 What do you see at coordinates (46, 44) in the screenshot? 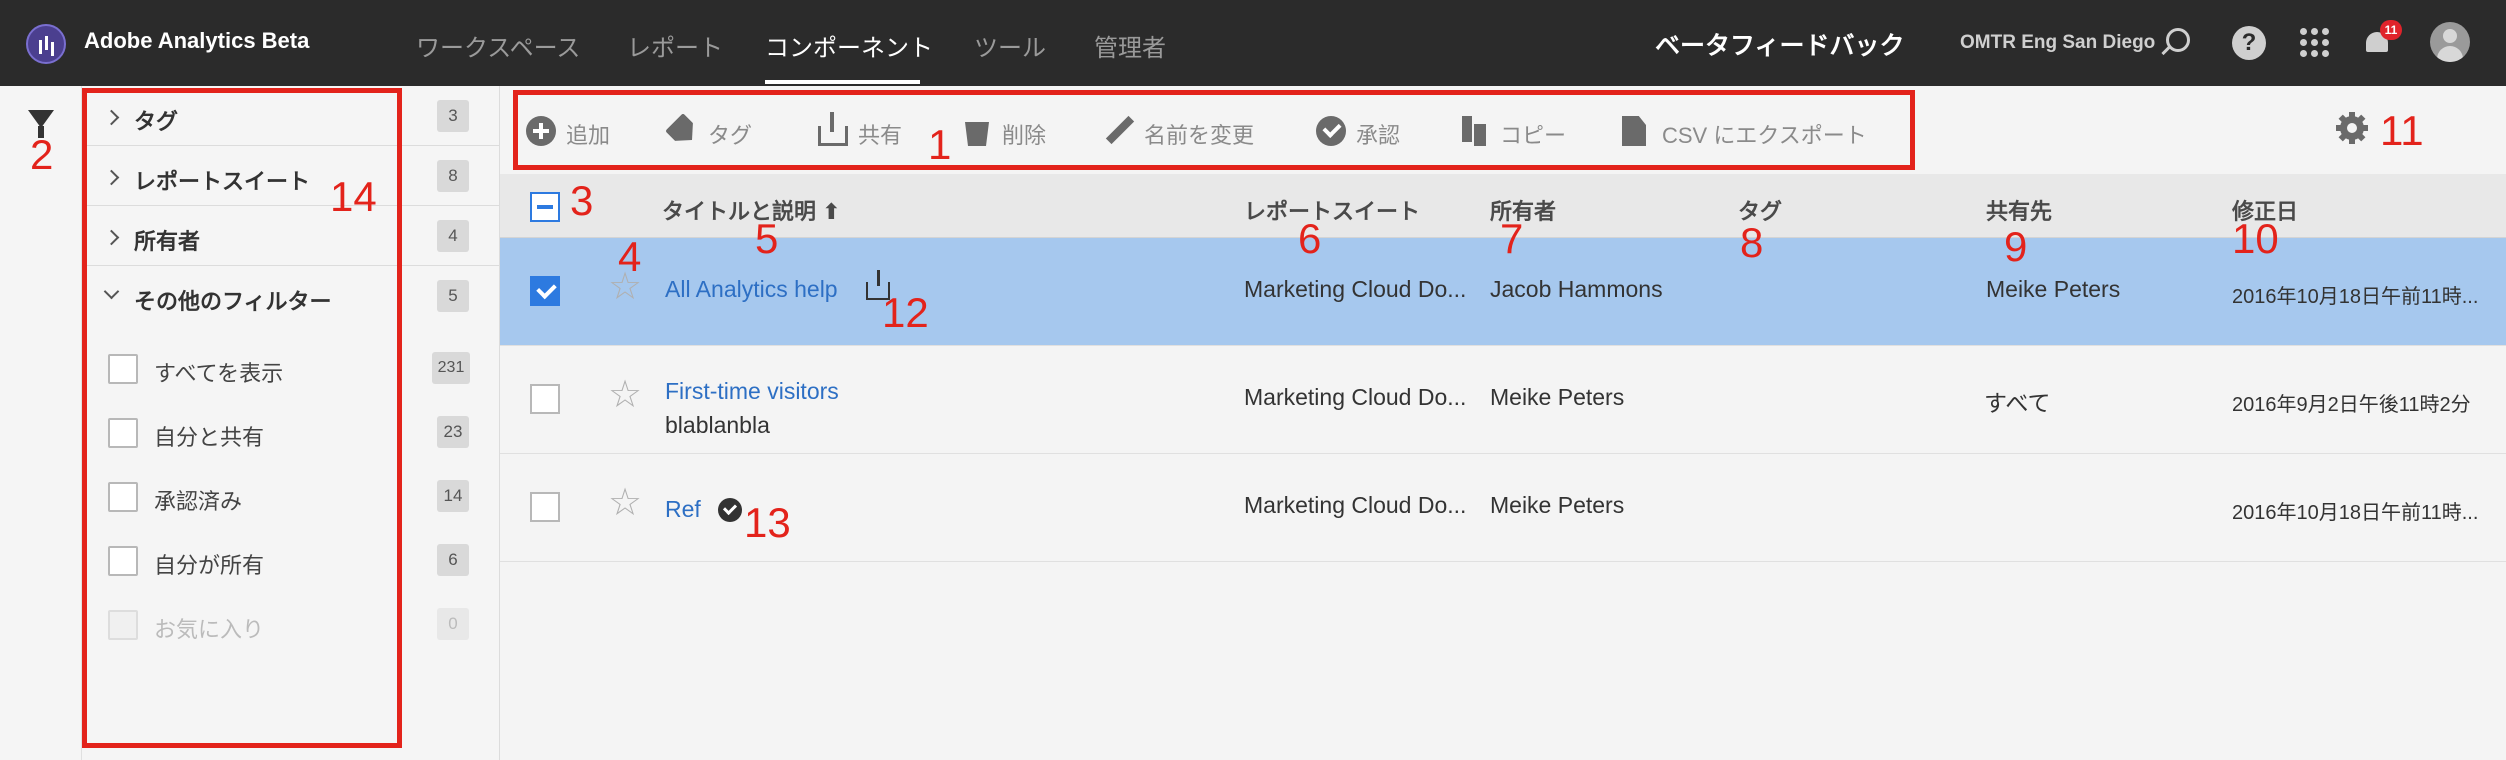
I see `adobe-analytics-logo-icon` at bounding box center [46, 44].